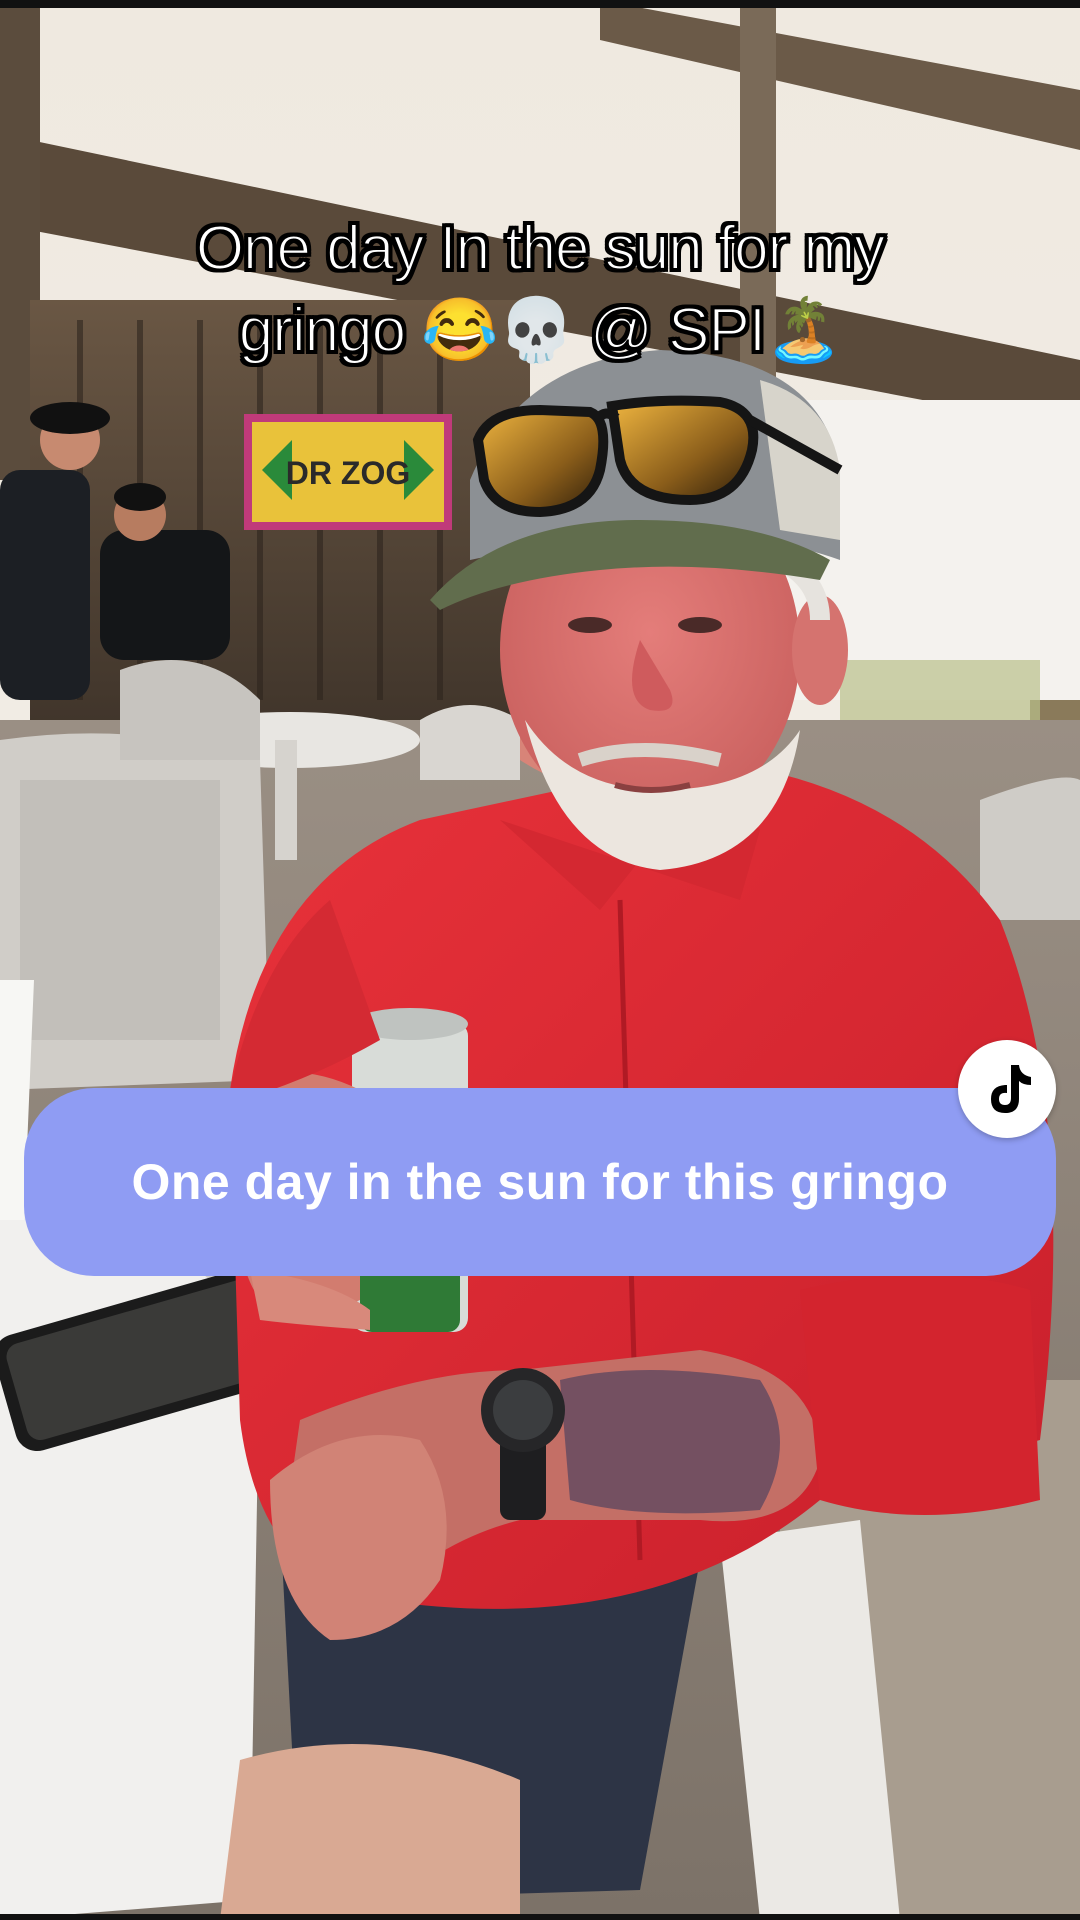 This screenshot has width=1080, height=1920. What do you see at coordinates (322, 330) in the screenshot?
I see `overlay-title-word: gringo` at bounding box center [322, 330].